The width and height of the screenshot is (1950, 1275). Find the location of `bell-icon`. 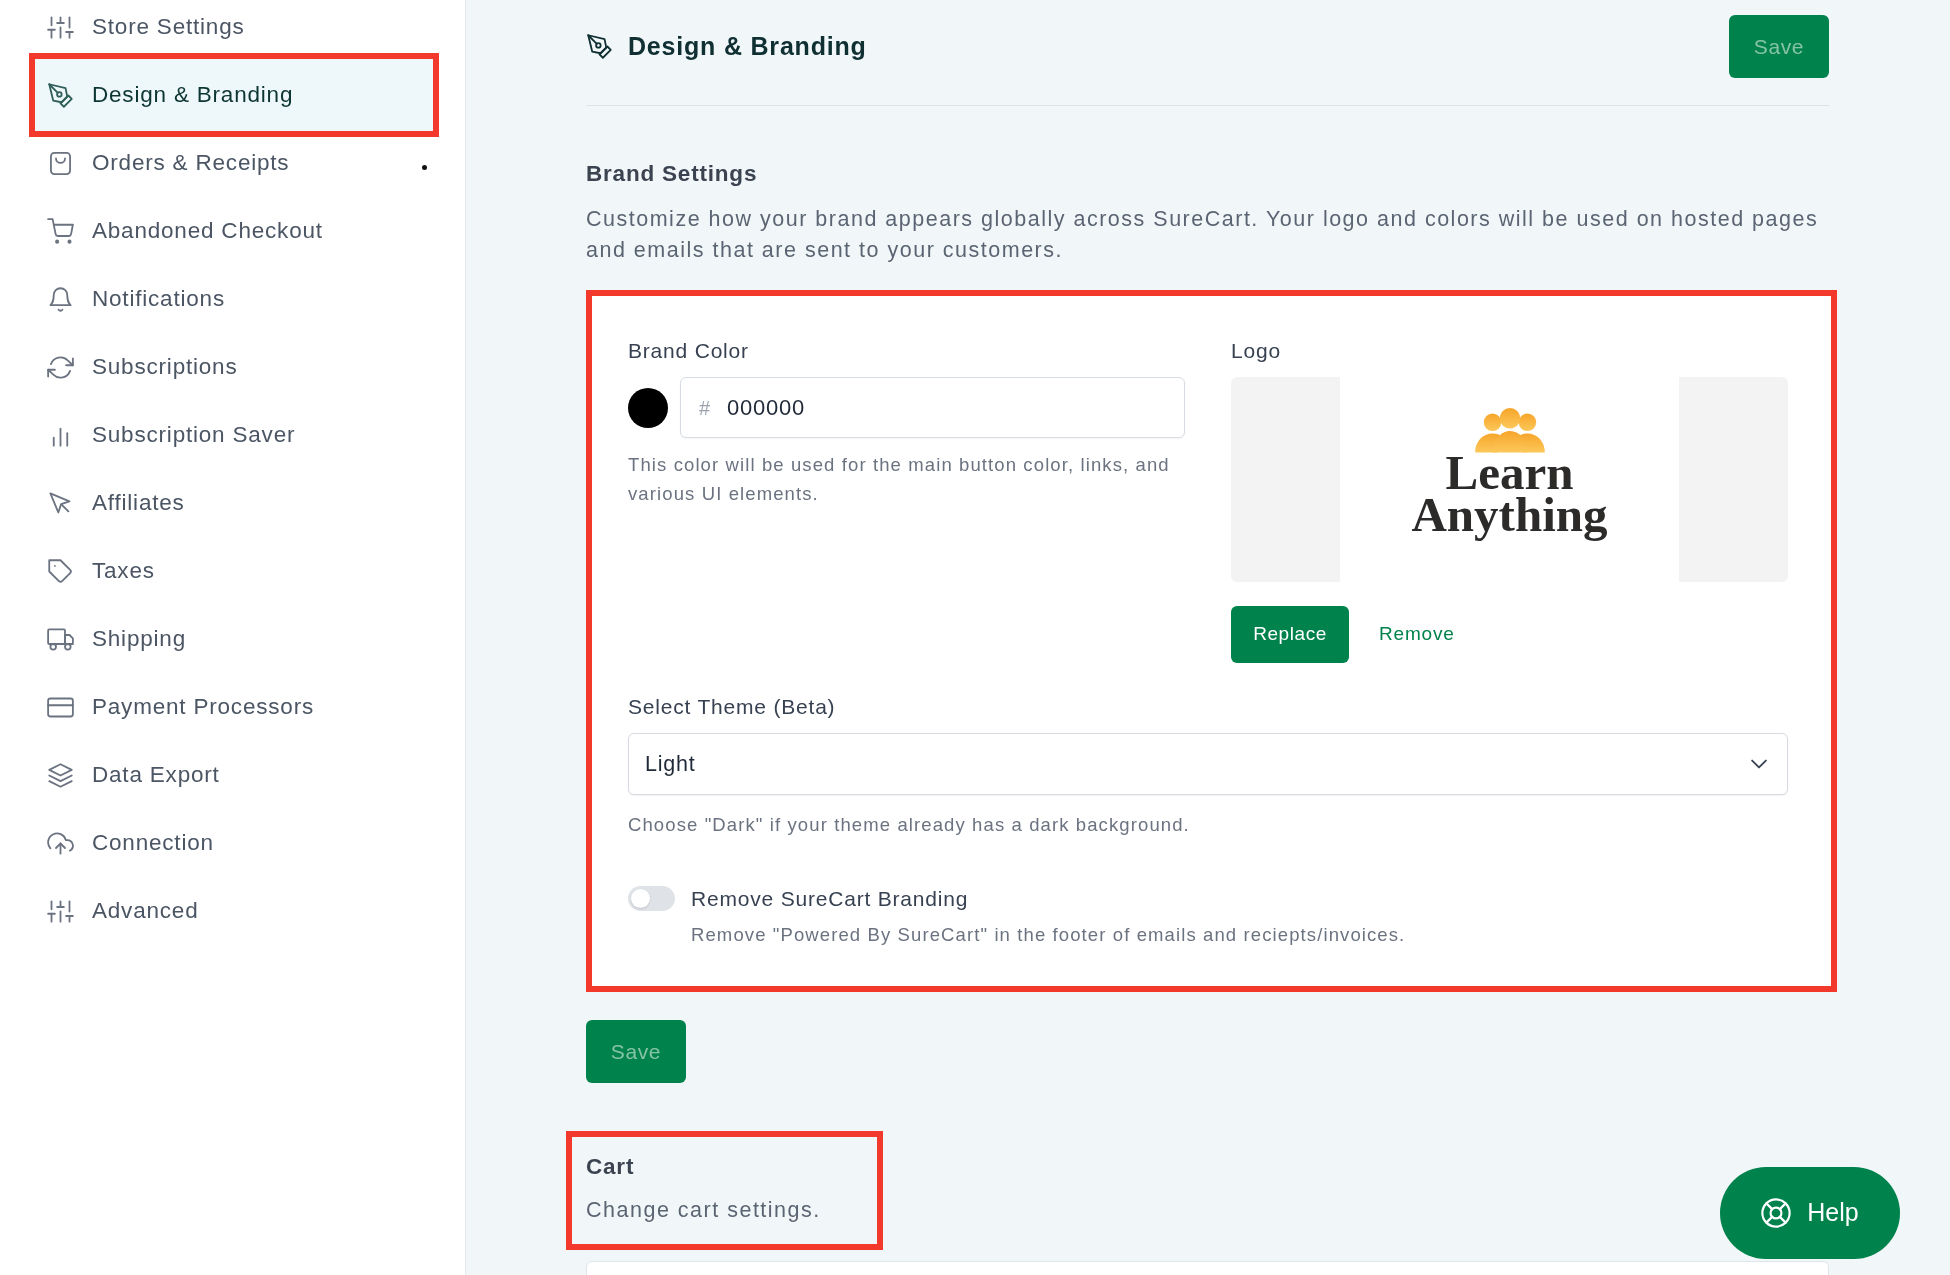

bell-icon is located at coordinates (60, 299).